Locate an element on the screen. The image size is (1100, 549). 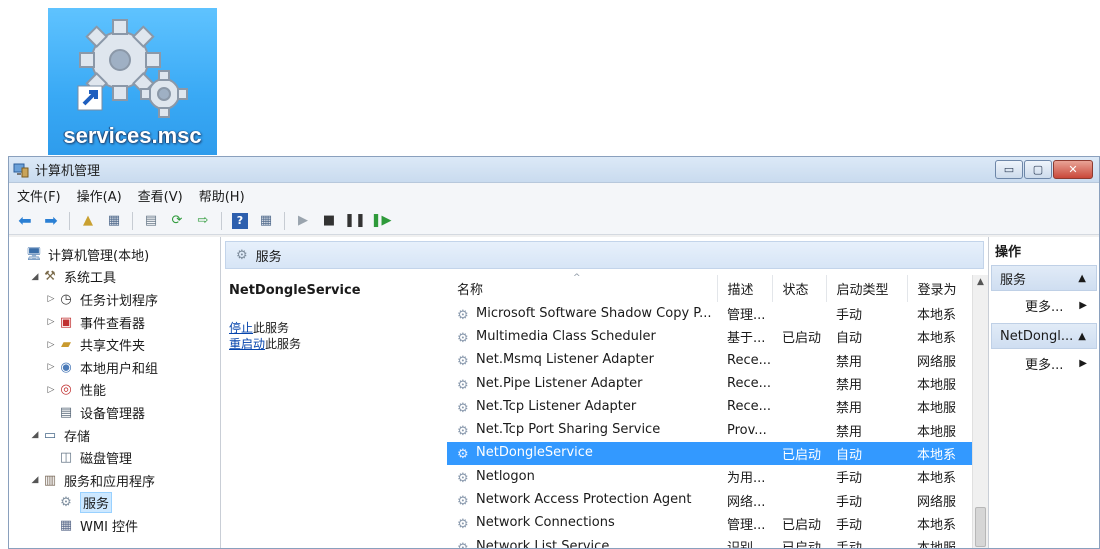
menu-view: 查看(V) is located at coordinates (160, 195).